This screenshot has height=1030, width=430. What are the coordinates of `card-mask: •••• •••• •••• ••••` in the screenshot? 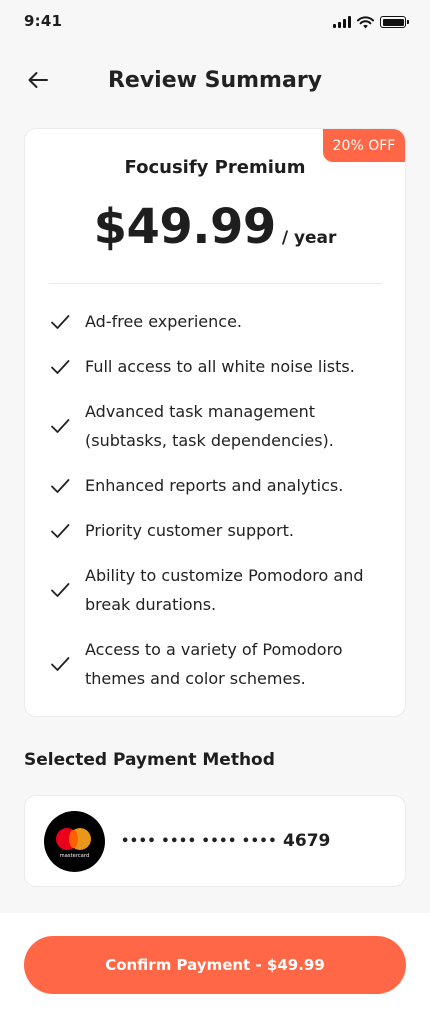 It's located at (199, 841).